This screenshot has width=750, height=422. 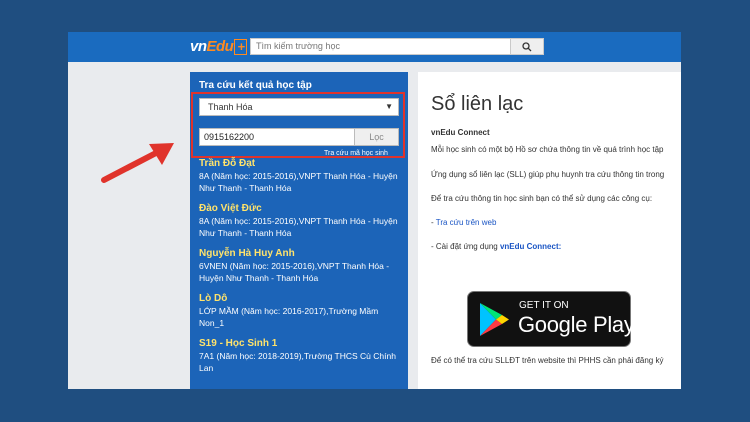 I want to click on student-name: S19 - Học Sinh 1, so click(x=301, y=344).